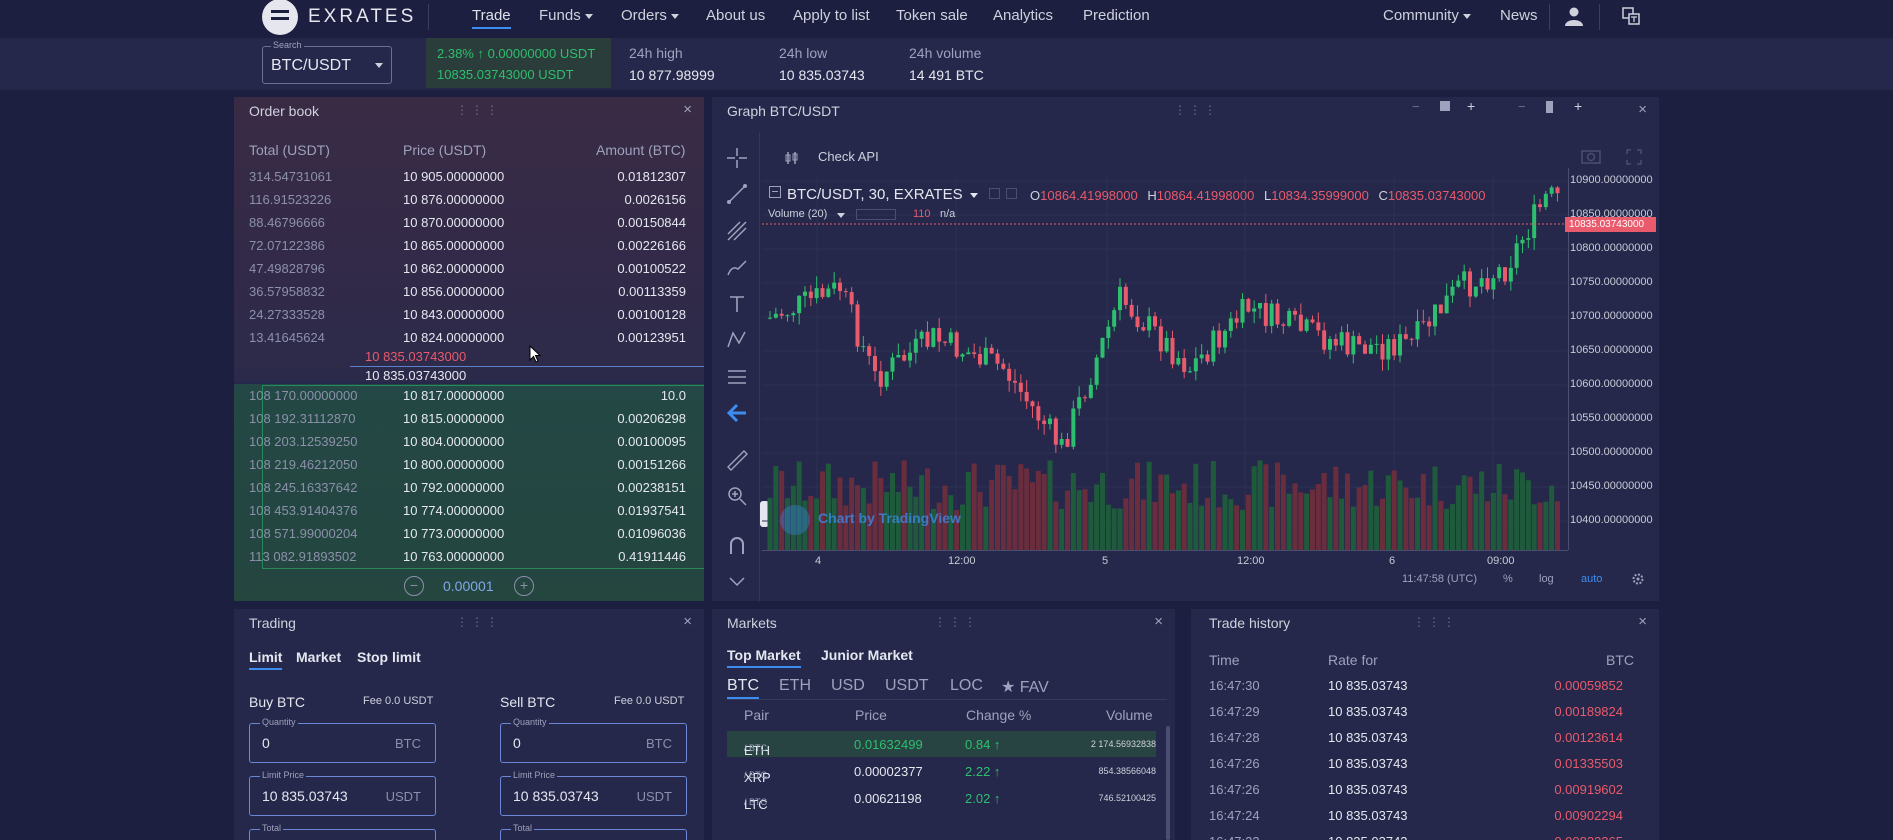  I want to click on language-icon, so click(1631, 16).